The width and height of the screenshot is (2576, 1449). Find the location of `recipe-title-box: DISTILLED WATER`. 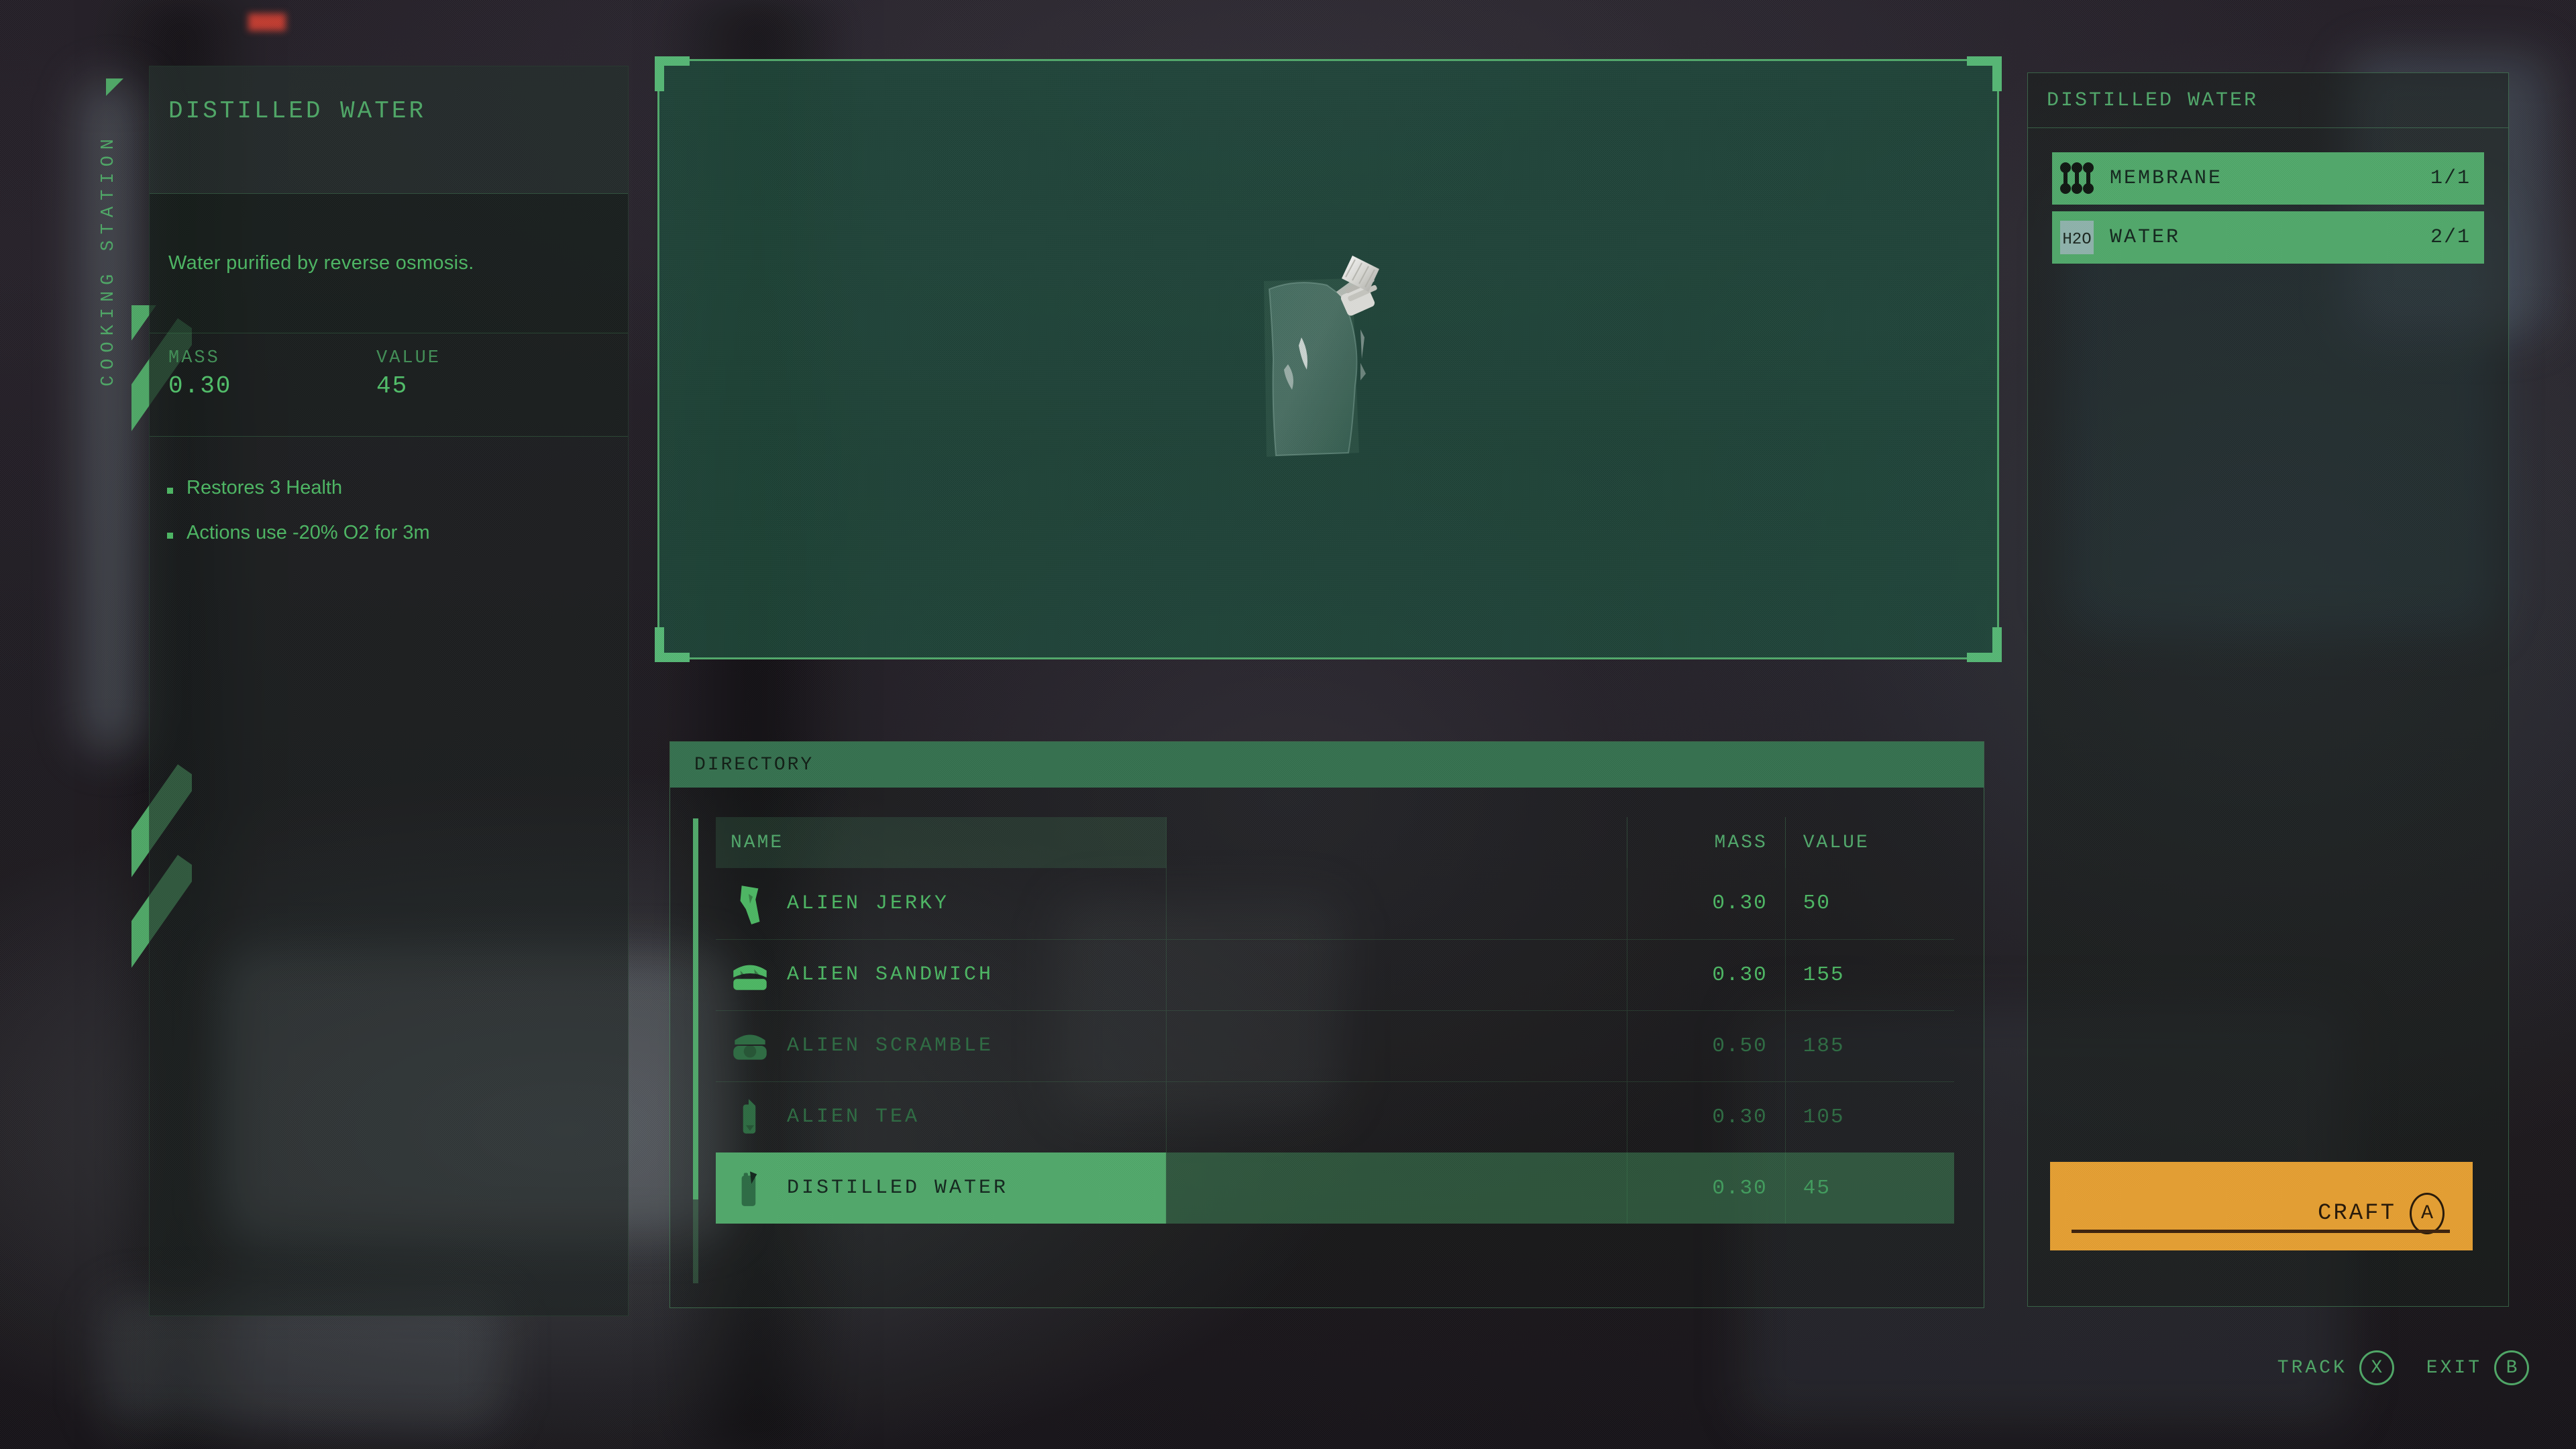

recipe-title-box: DISTILLED WATER is located at coordinates (2268, 100).